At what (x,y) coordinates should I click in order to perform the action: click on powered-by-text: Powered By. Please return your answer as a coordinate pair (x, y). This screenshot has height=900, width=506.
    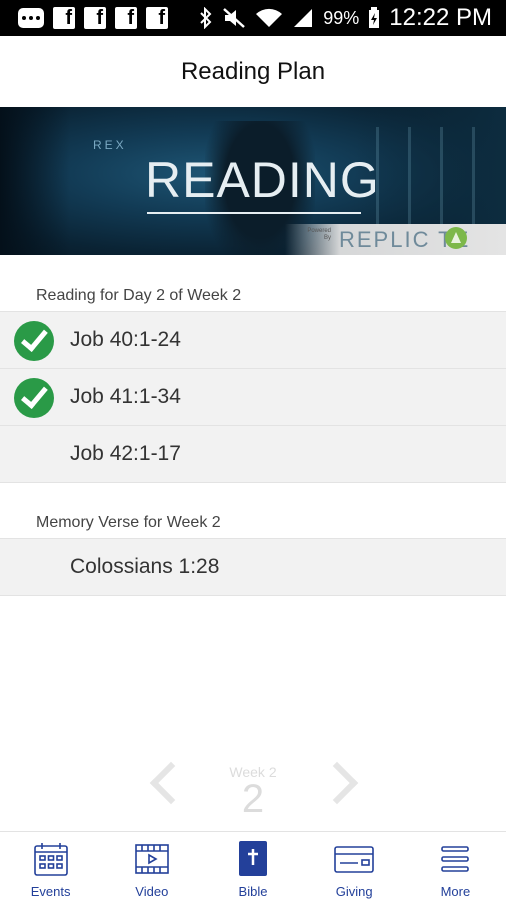
    Looking at the image, I should click on (319, 234).